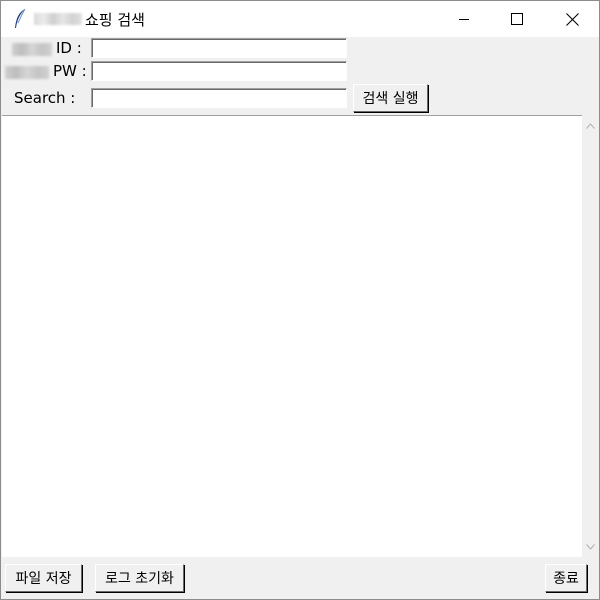  I want to click on close-icon, so click(572, 19).